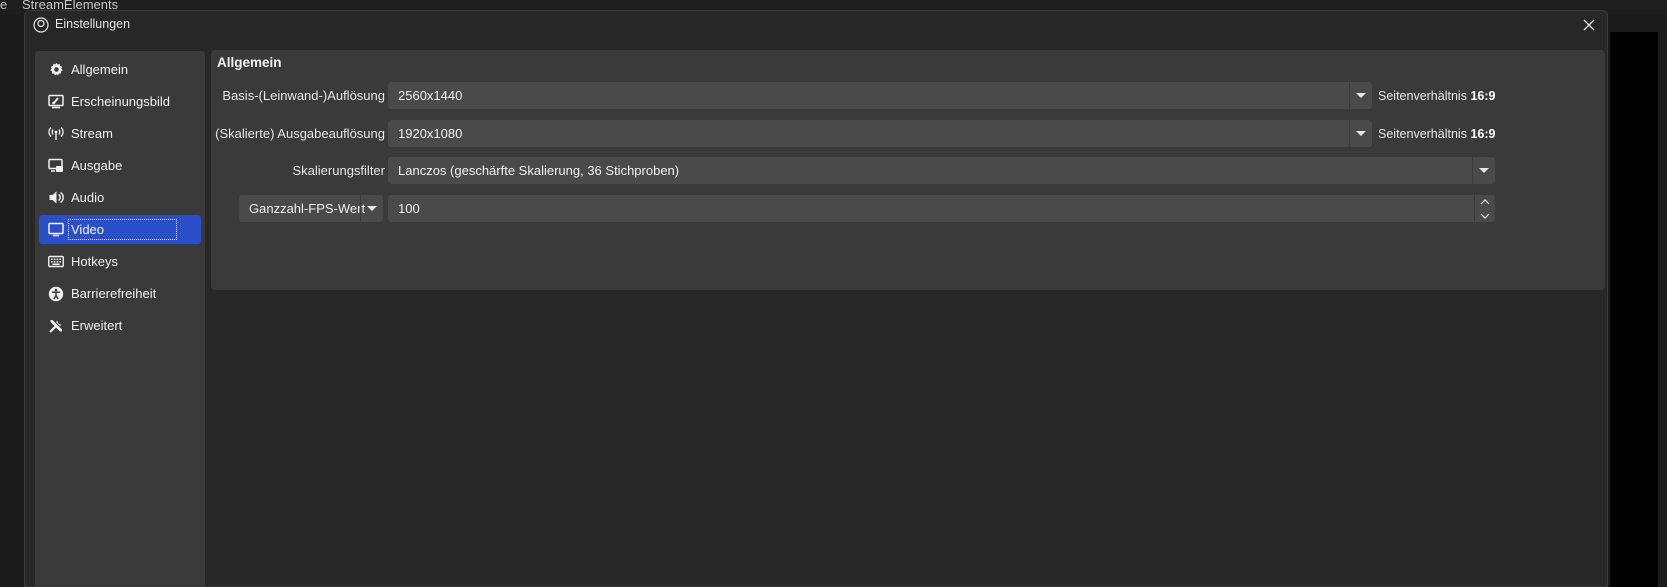  I want to click on fps-type-value: Ganzzahl-FPS-Wert, so click(307, 208).